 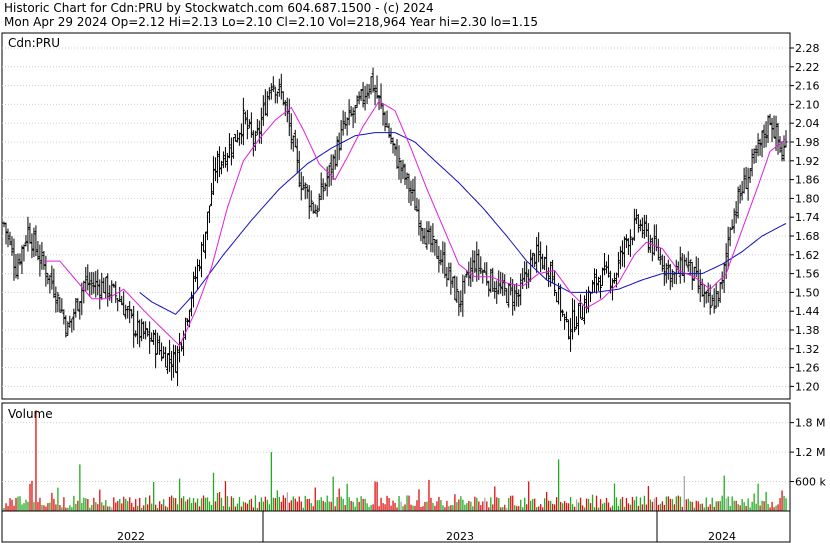 What do you see at coordinates (807, 292) in the screenshot?
I see `price-tick-label: 1.50` at bounding box center [807, 292].